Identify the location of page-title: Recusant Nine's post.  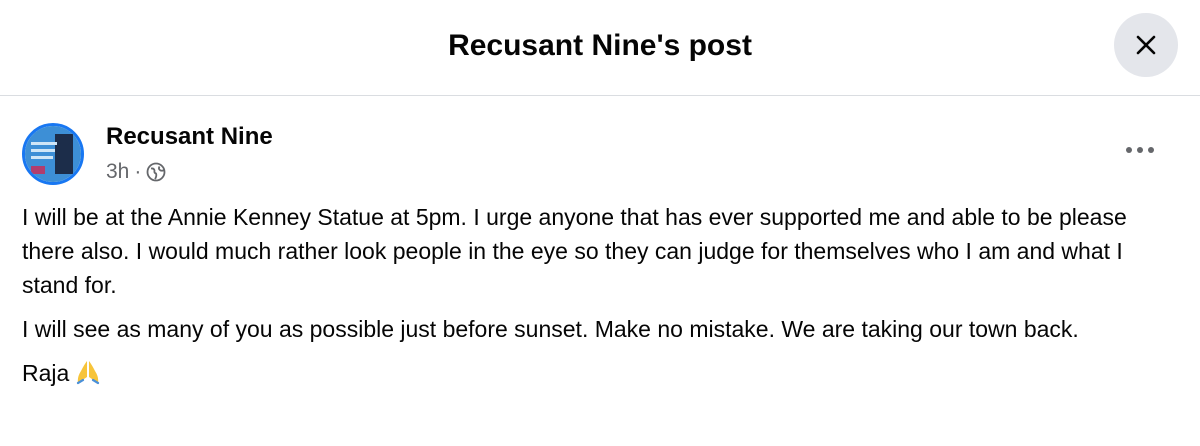
(600, 45).